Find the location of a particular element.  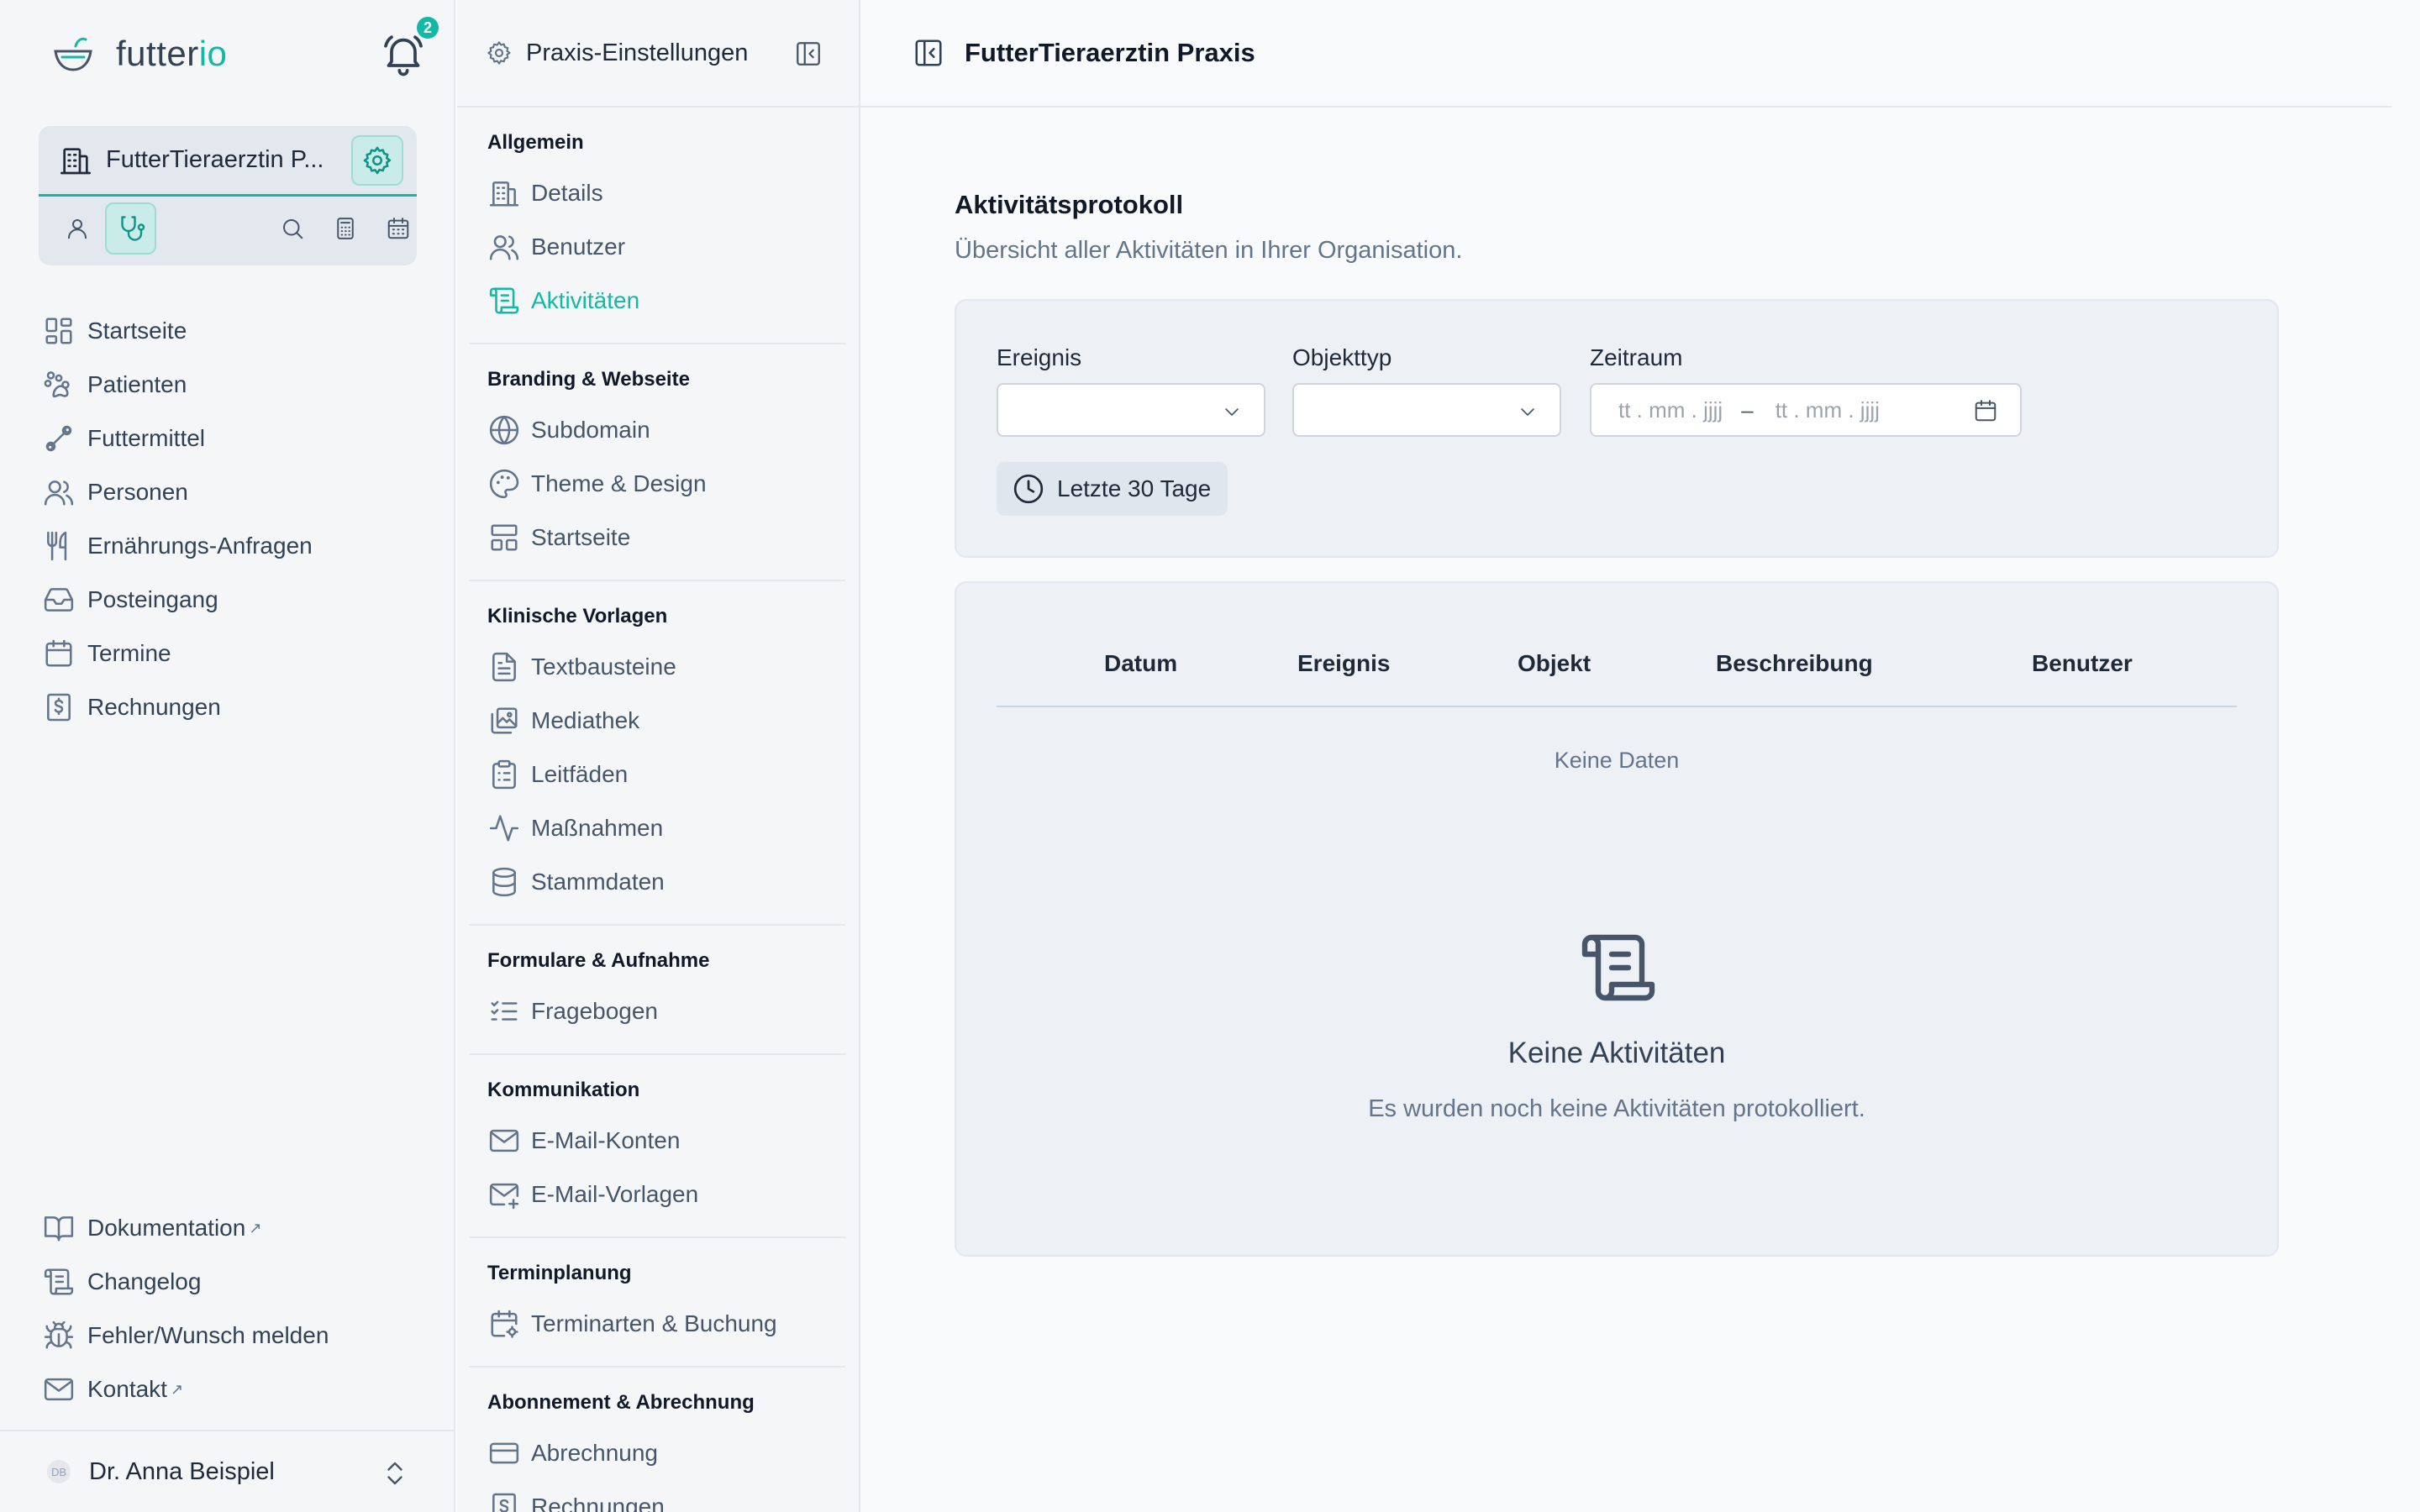

globe-icon is located at coordinates (504, 430).